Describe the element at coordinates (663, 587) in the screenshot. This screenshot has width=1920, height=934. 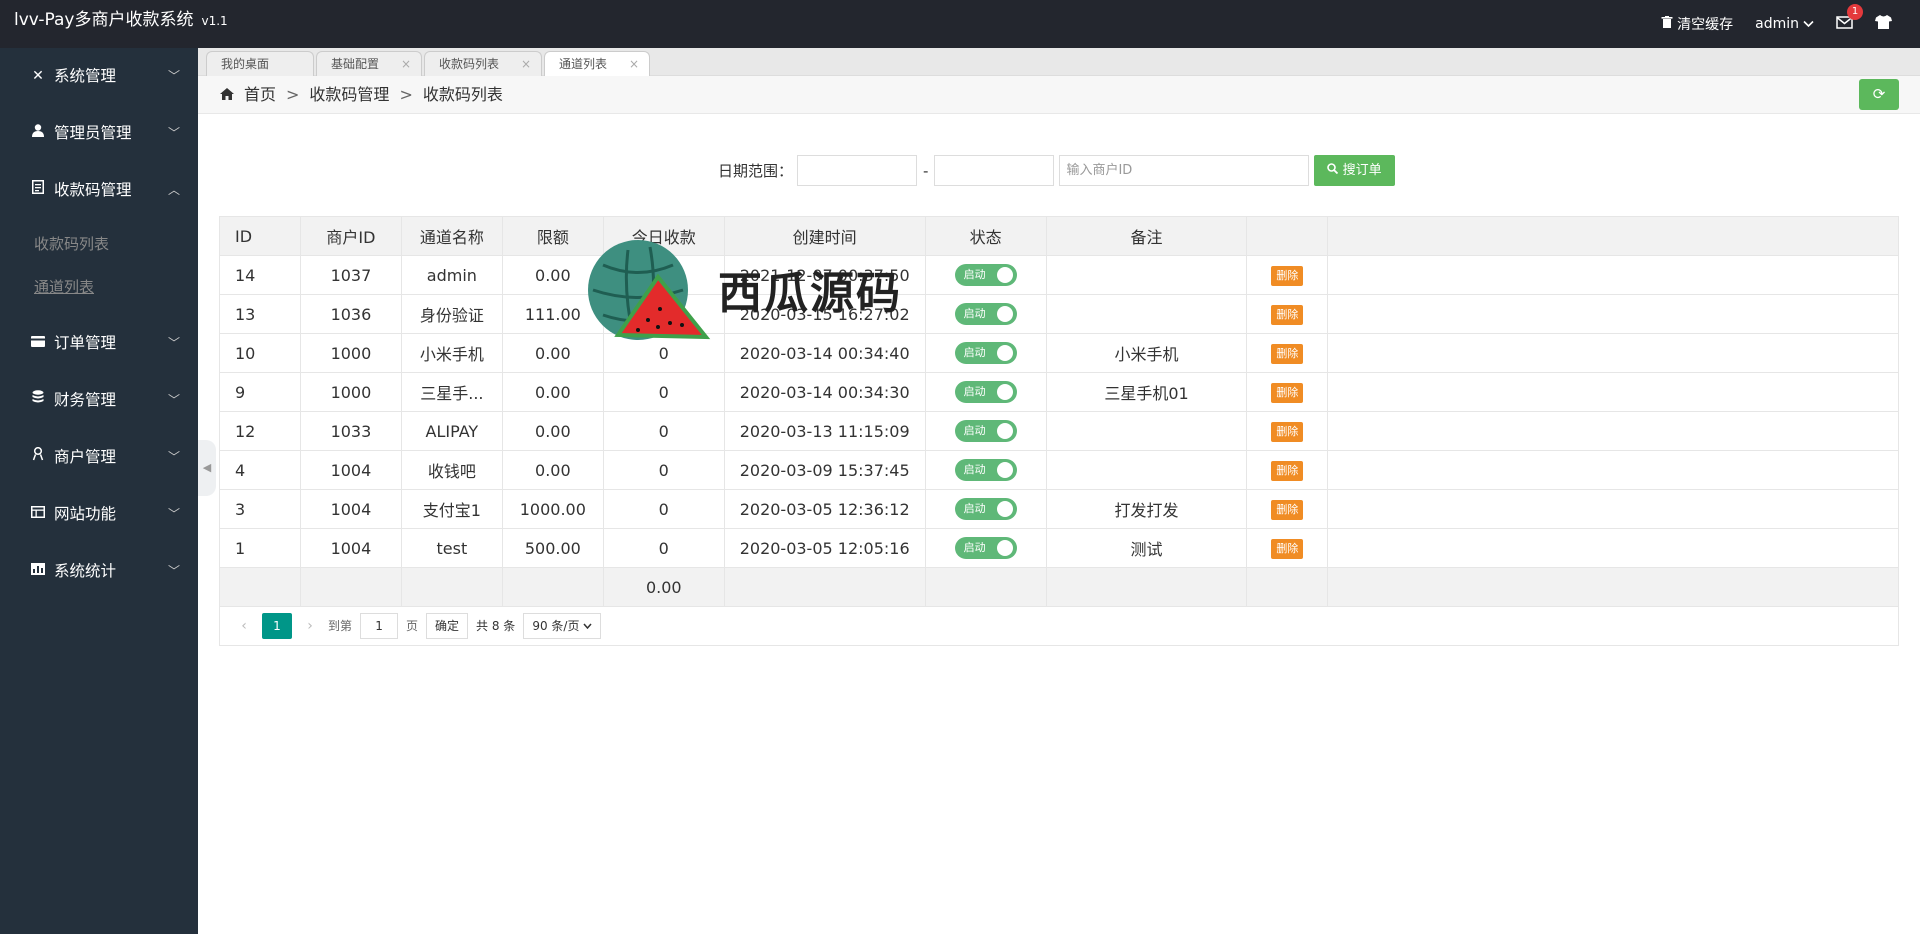
I see `total-today: 0.00` at that location.